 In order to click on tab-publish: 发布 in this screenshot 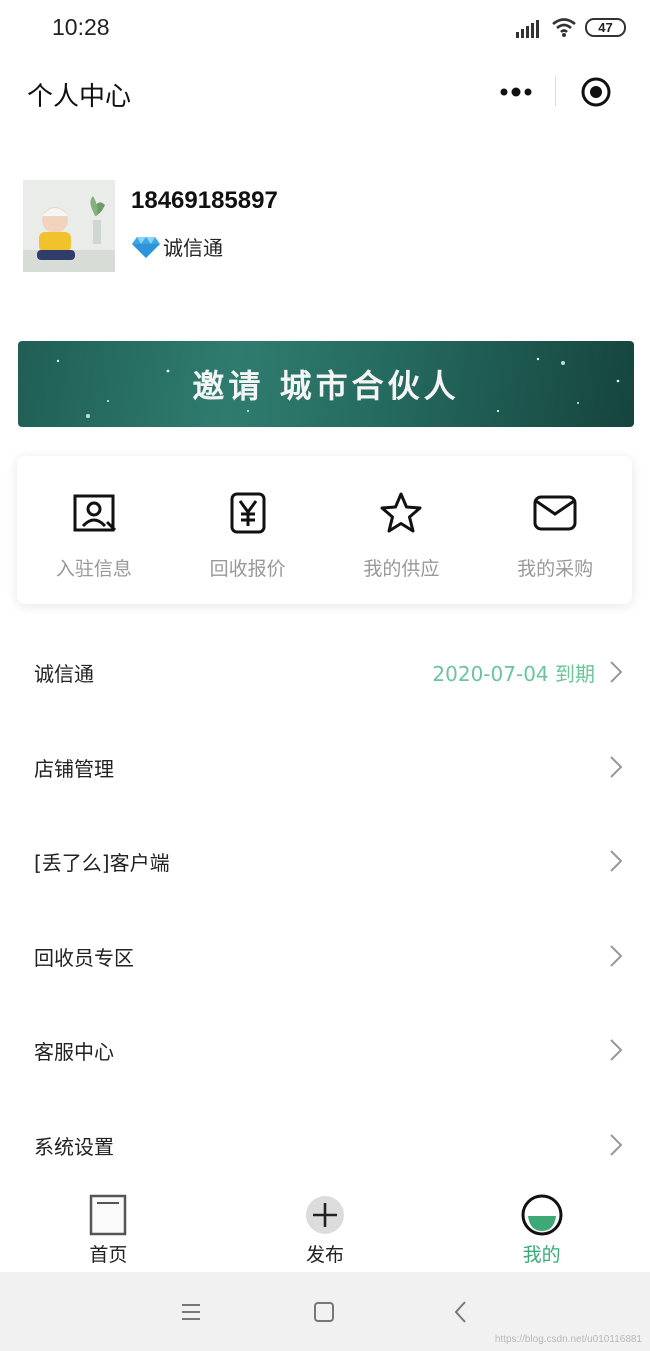, I will do `click(325, 1228)`.